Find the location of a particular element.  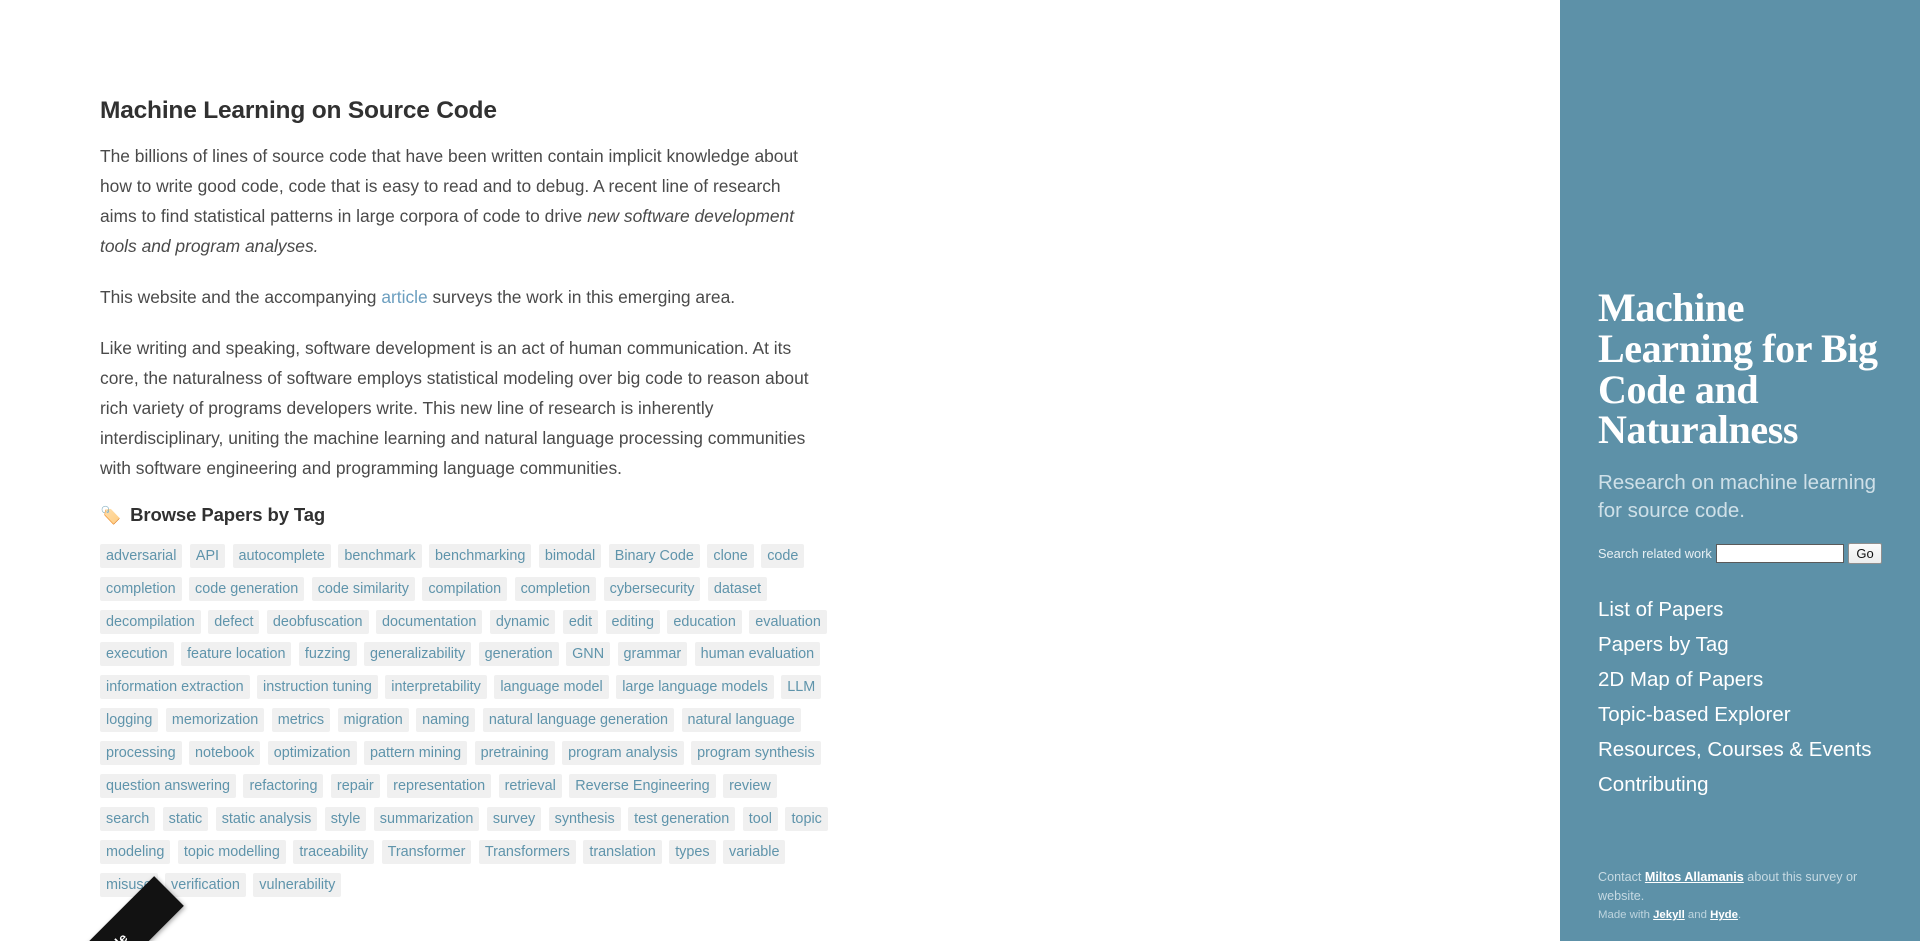

tag-pill: benchmarking is located at coordinates (480, 555).